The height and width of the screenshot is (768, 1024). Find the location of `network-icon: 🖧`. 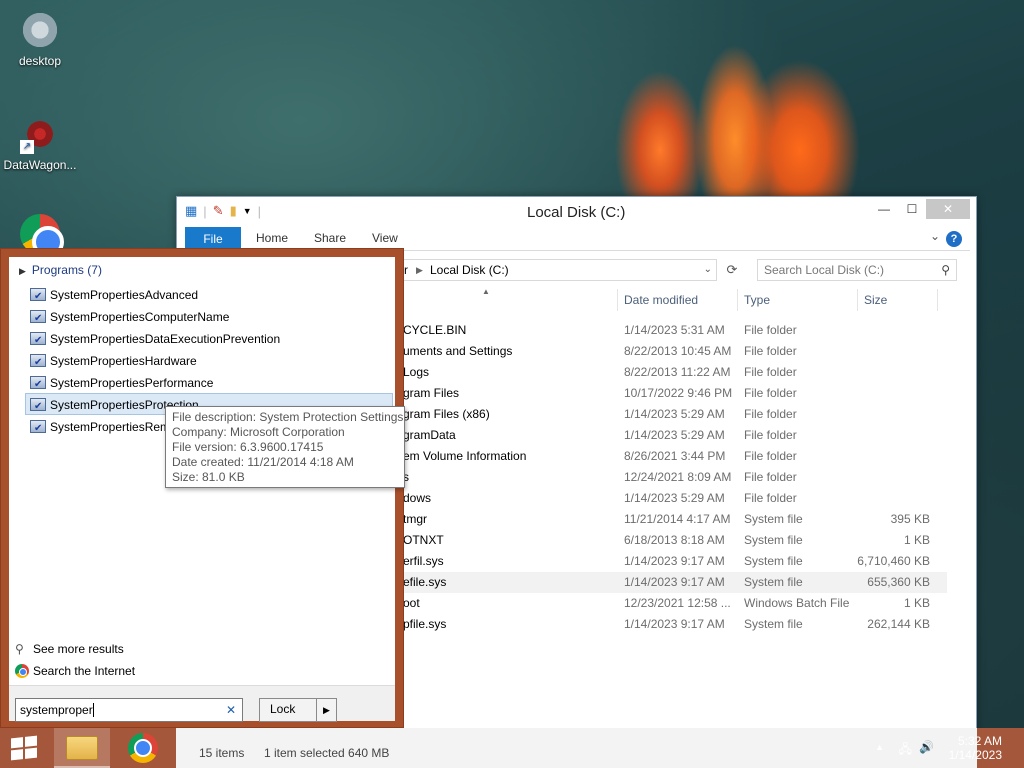

network-icon: 🖧 is located at coordinates (905, 750).